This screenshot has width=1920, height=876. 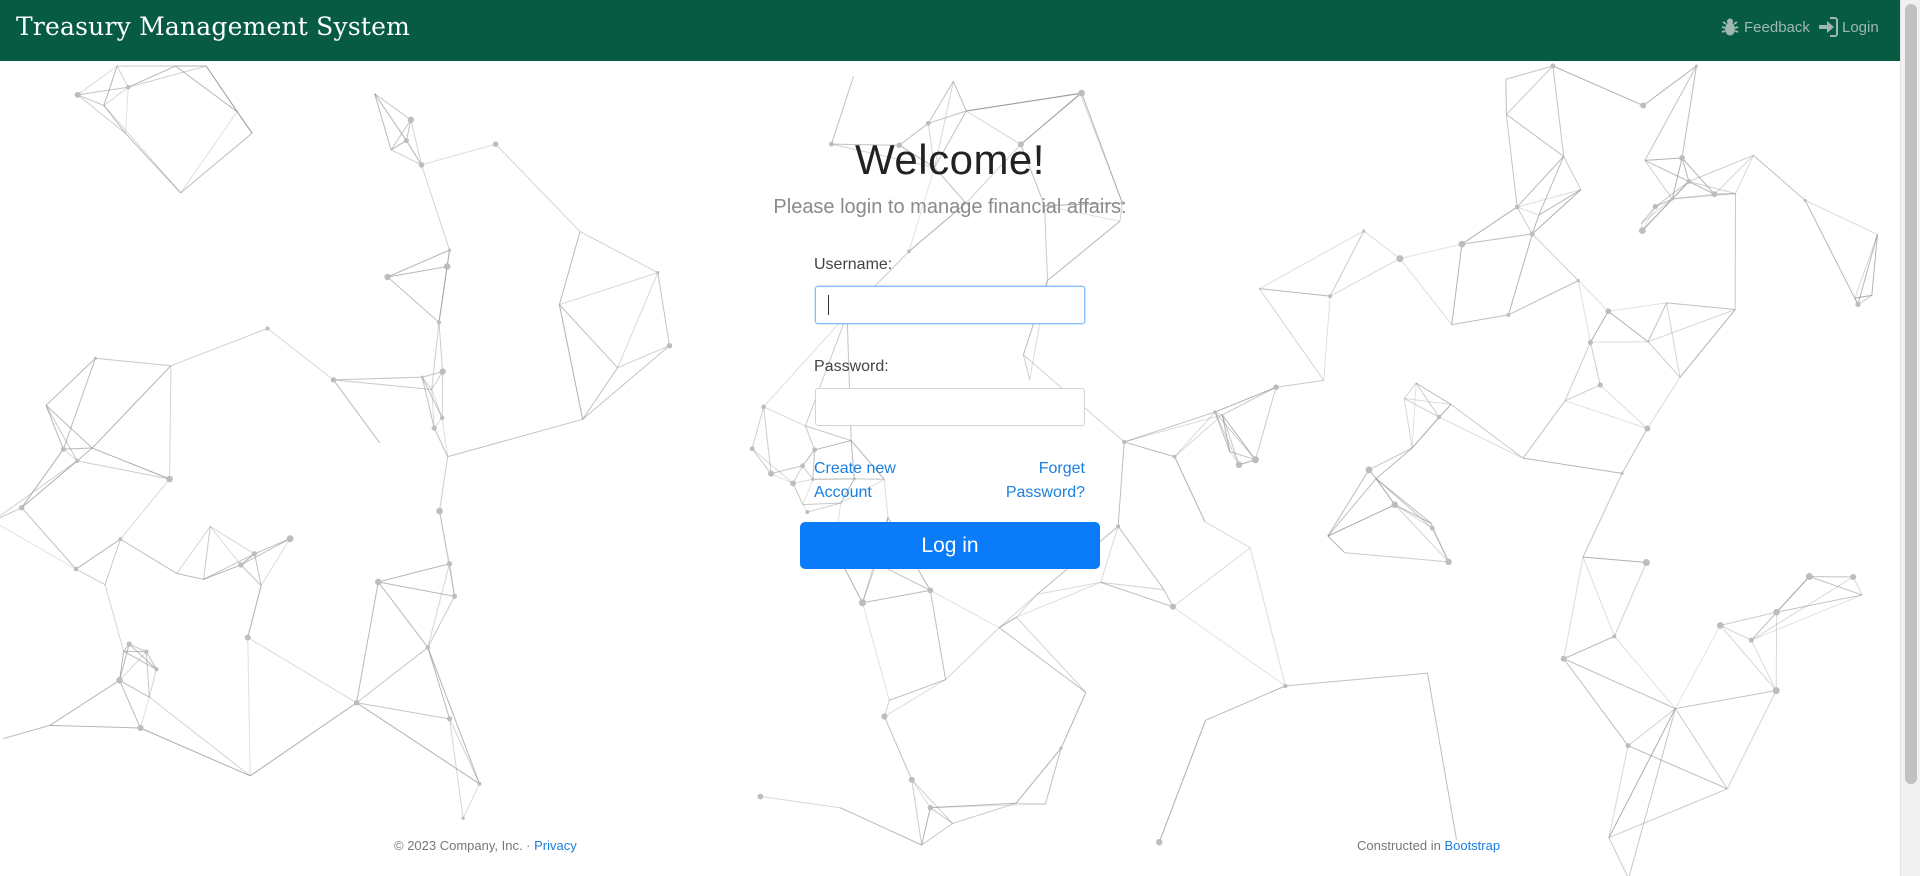 I want to click on login-link: Login, so click(x=1848, y=27).